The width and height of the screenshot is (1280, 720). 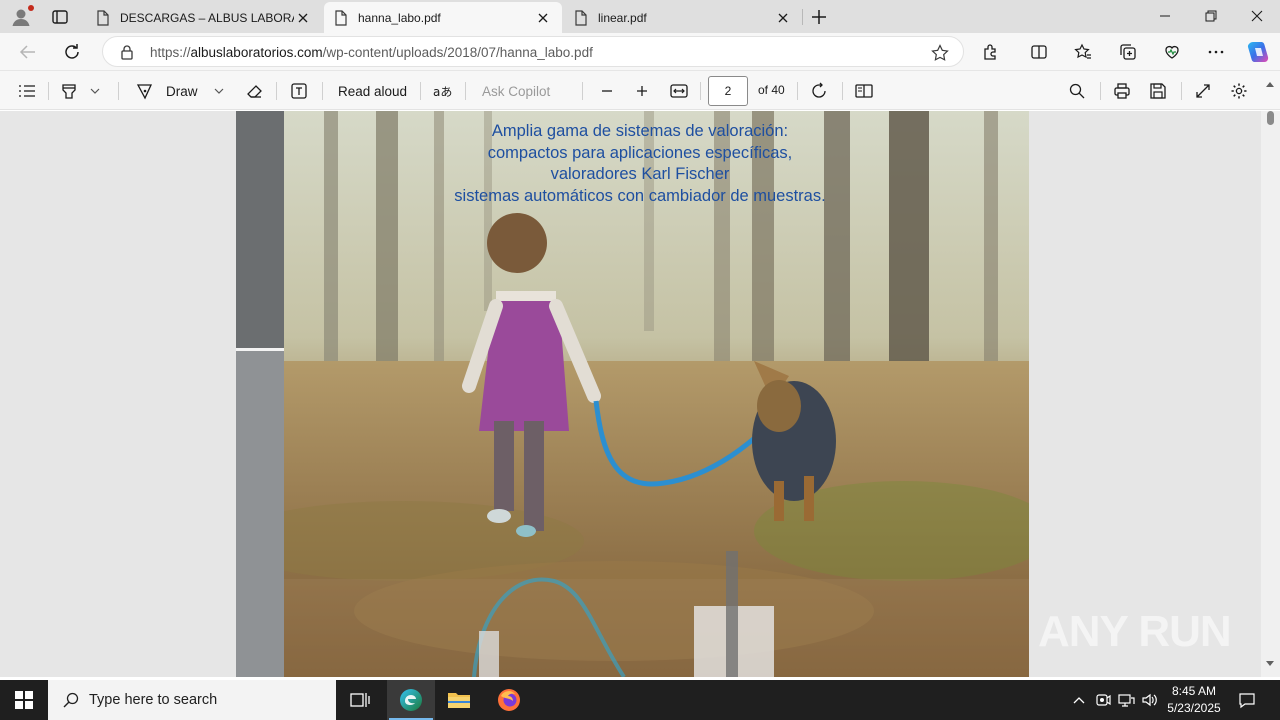 What do you see at coordinates (28, 52) in the screenshot?
I see `back-icon` at bounding box center [28, 52].